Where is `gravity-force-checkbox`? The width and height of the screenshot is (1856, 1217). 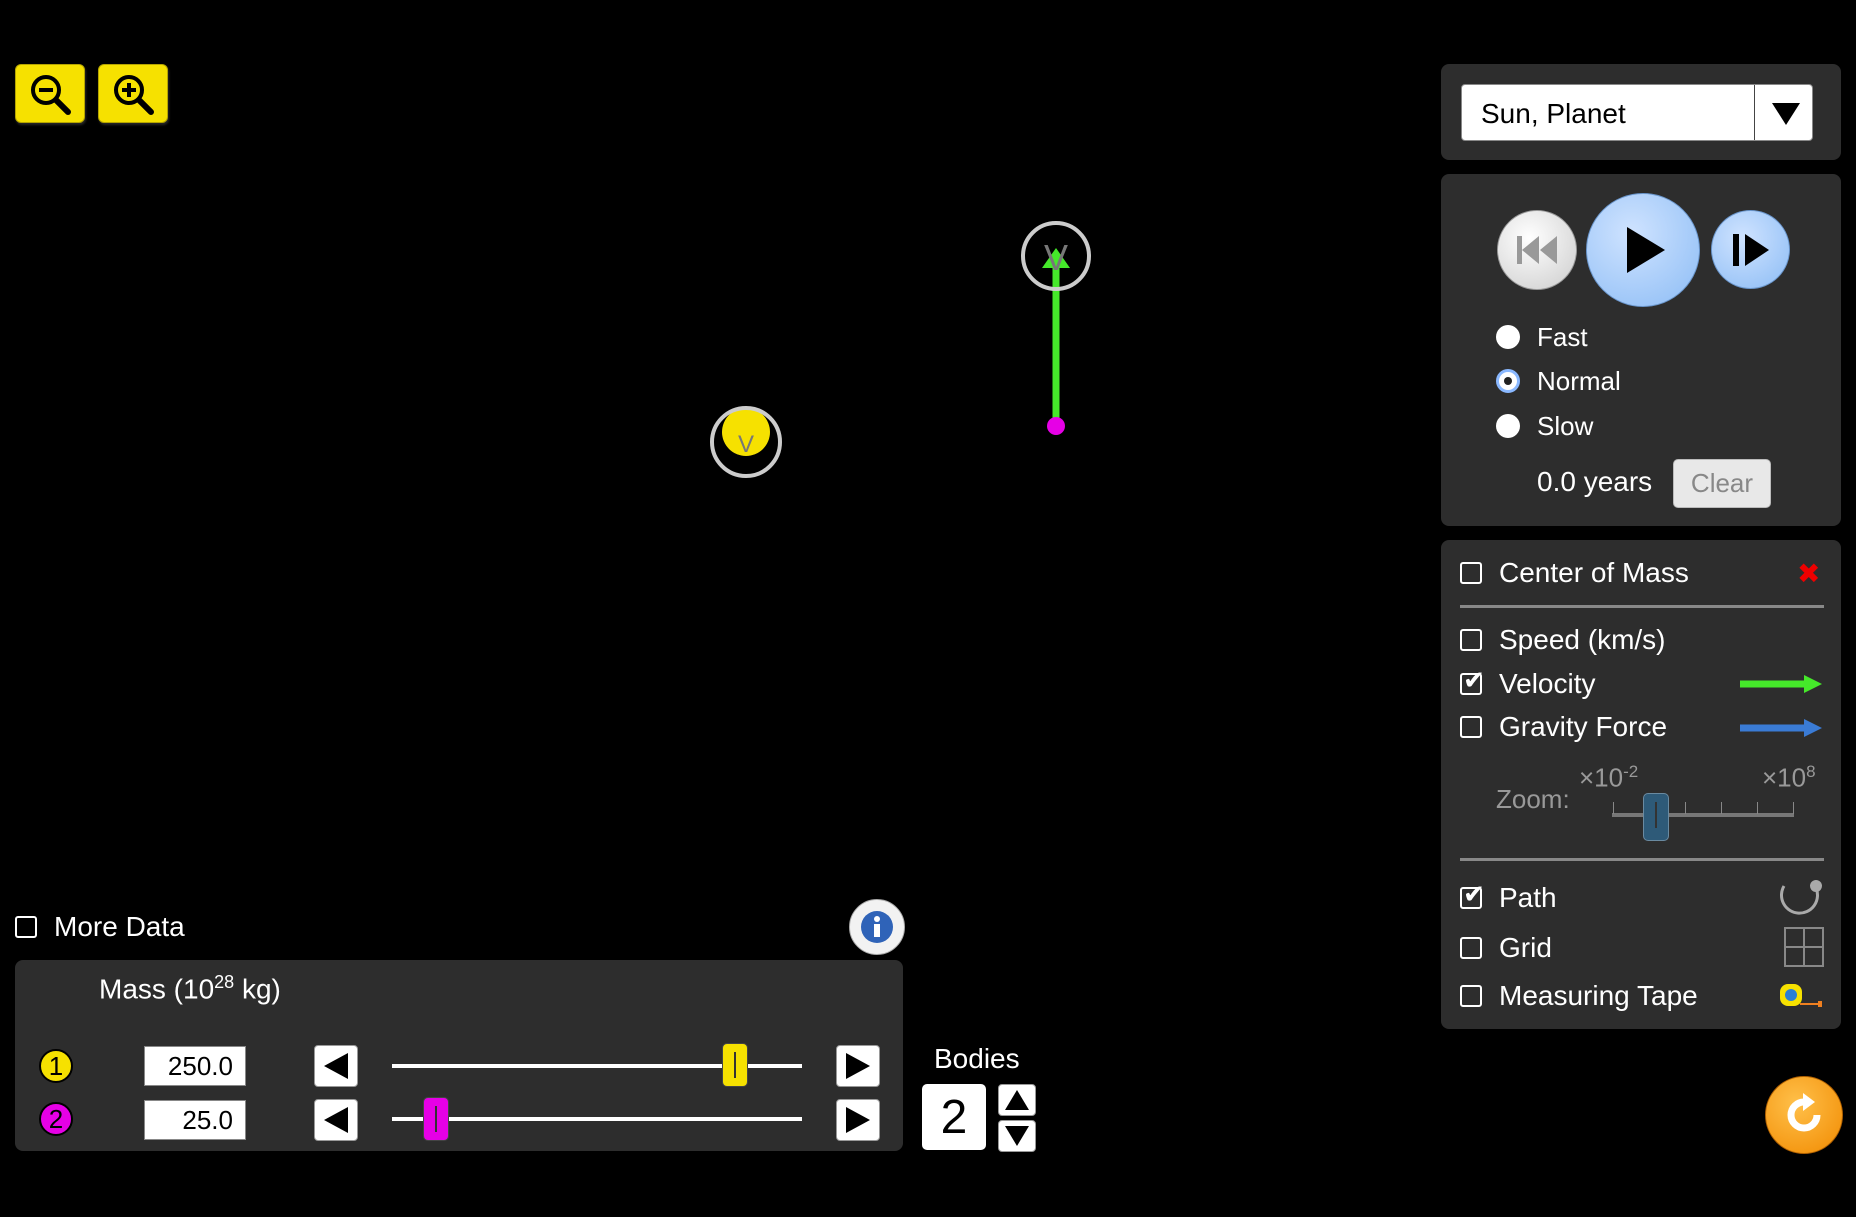 gravity-force-checkbox is located at coordinates (1471, 727).